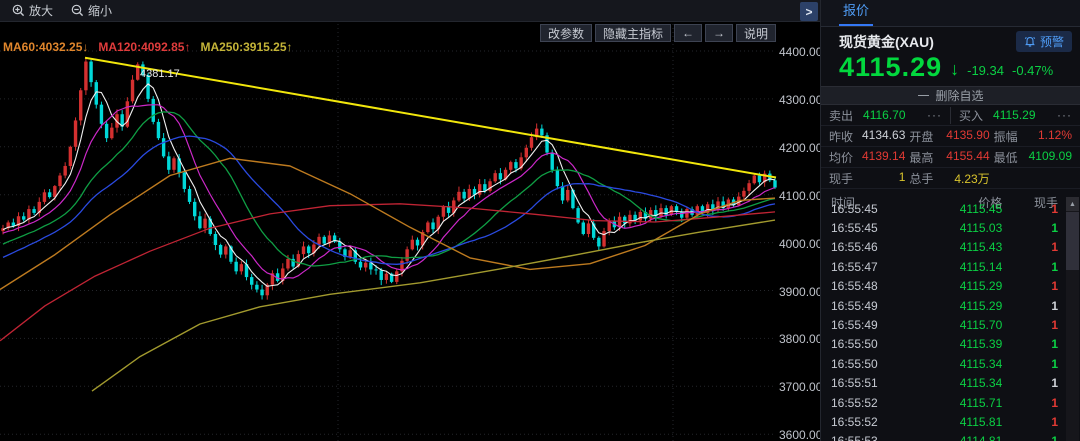  Describe the element at coordinates (934, 115) in the screenshot. I see `sell-more-button: ···` at that location.